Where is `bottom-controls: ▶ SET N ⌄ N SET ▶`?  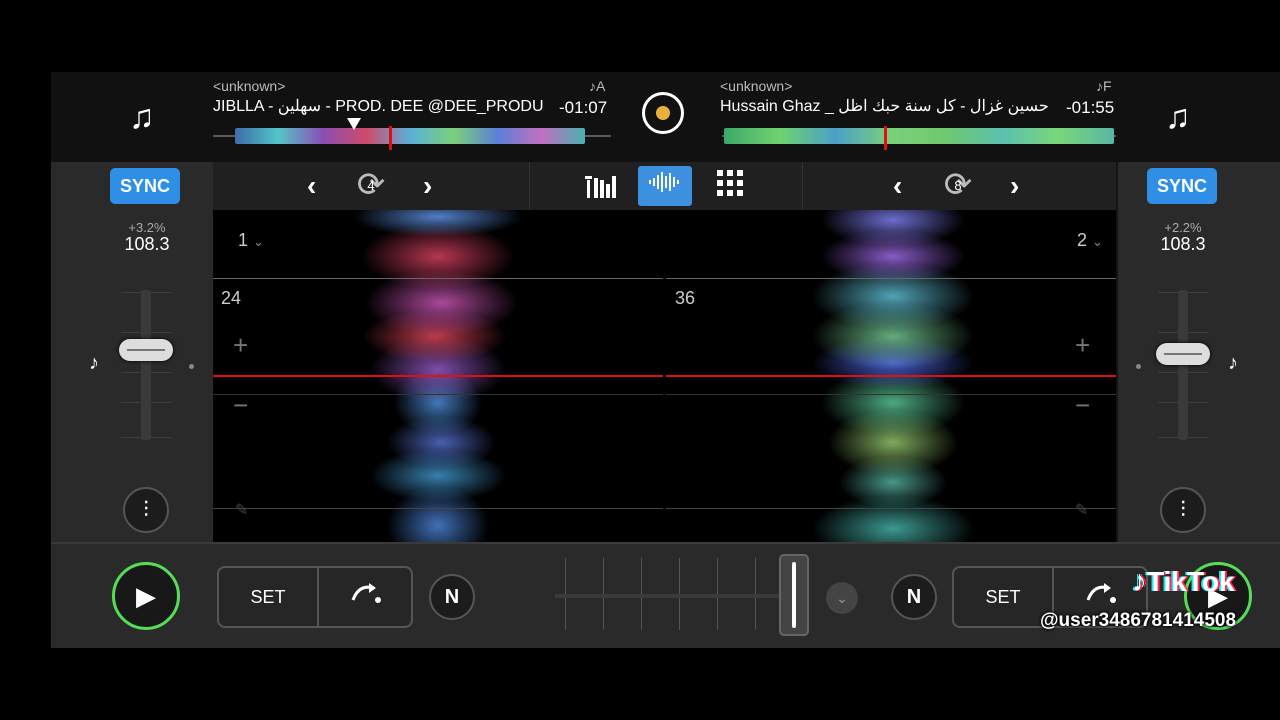 bottom-controls: ▶ SET N ⌄ N SET ▶ is located at coordinates (665, 595).